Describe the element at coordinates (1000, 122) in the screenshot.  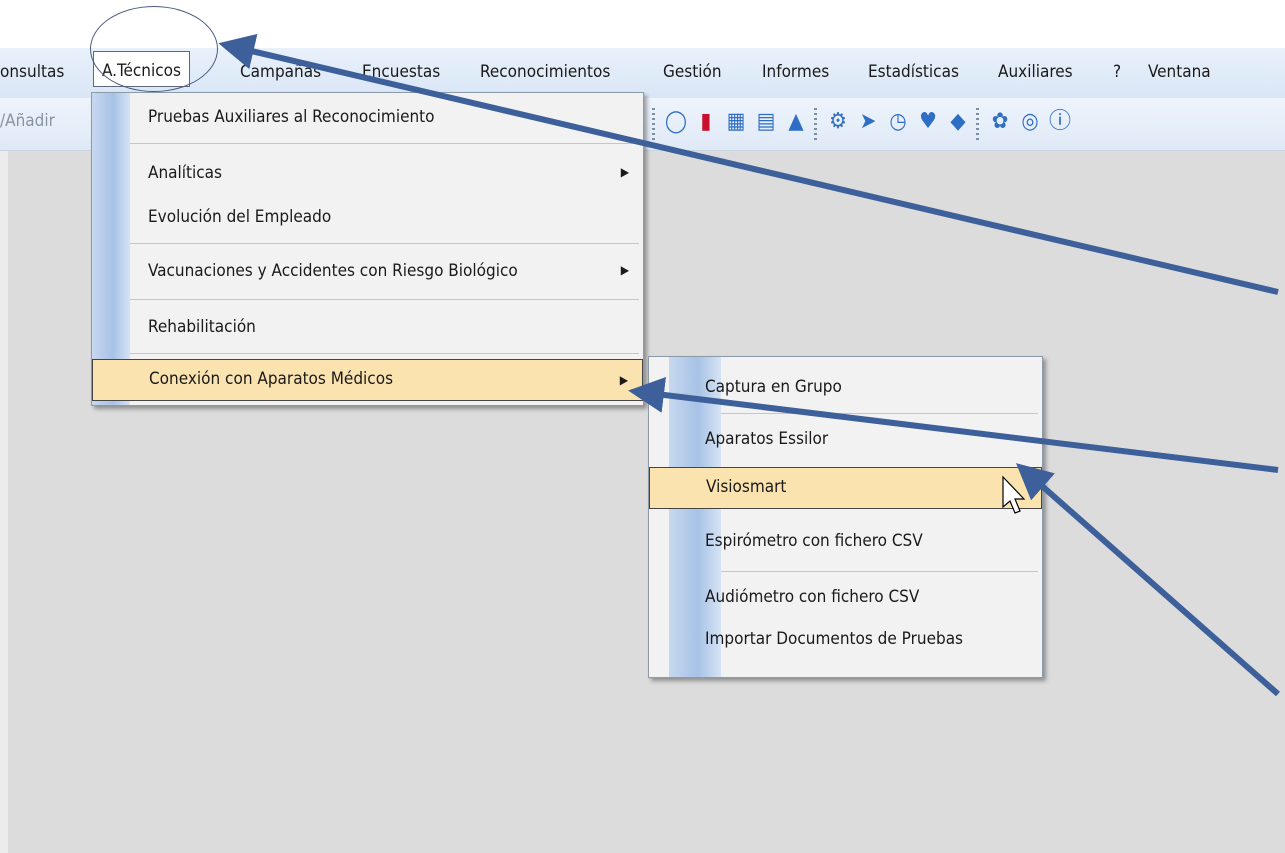
I see `lifebuoy-icon: ✿` at that location.